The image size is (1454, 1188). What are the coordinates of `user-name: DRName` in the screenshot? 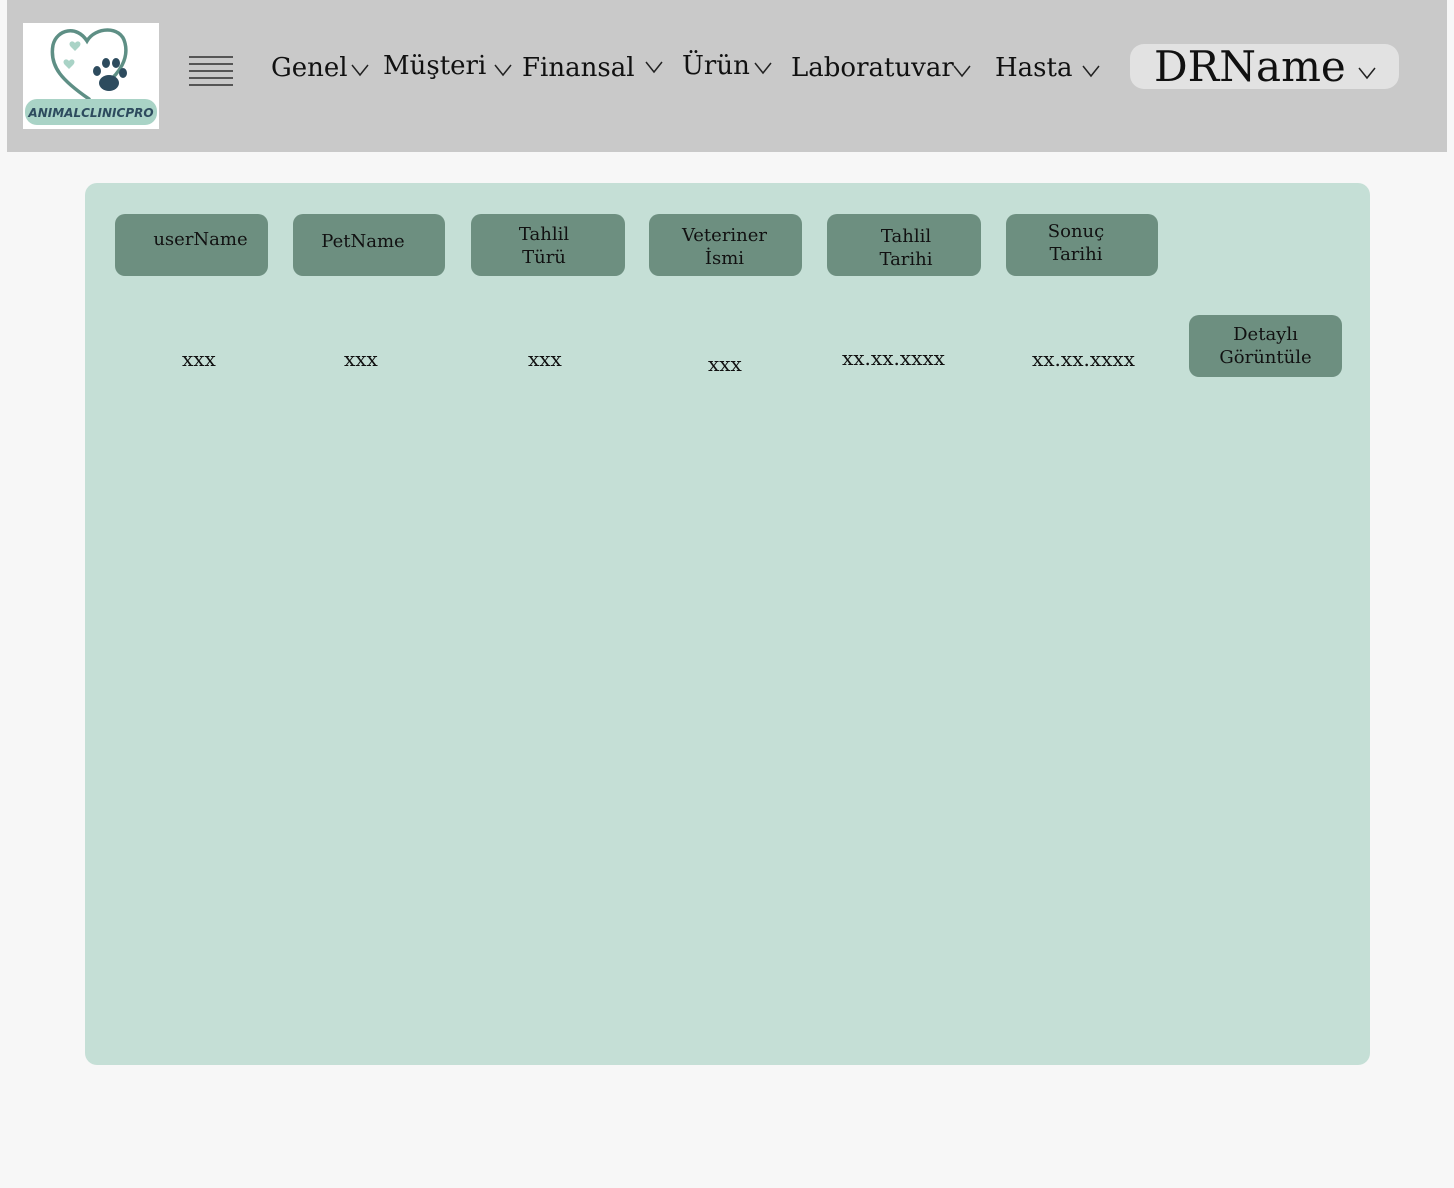 It's located at (1250, 66).